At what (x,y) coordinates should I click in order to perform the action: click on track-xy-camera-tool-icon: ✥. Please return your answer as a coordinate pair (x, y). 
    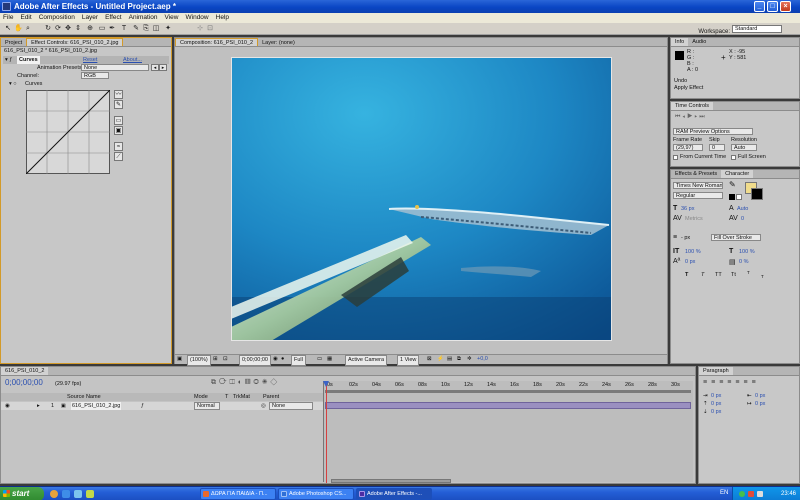
    Looking at the image, I should click on (68, 29).